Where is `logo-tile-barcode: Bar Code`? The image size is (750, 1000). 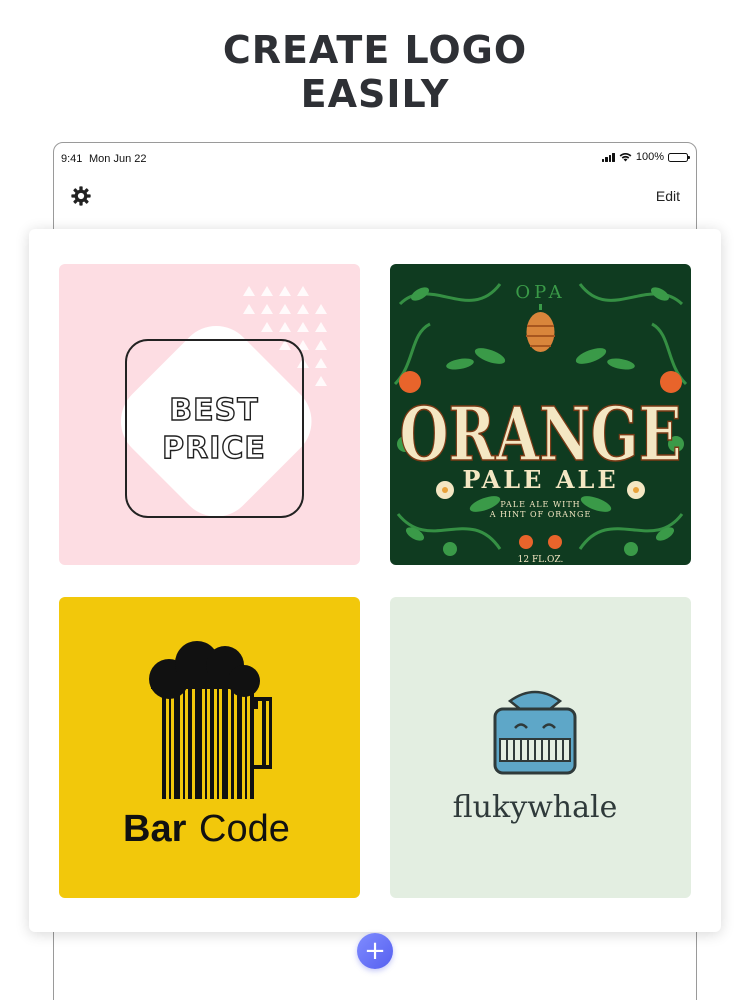
logo-tile-barcode: Bar Code is located at coordinates (209, 747).